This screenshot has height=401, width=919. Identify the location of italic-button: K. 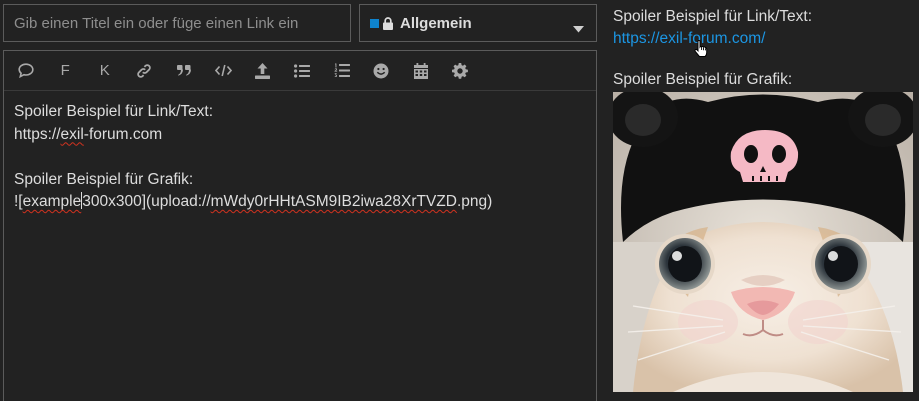
(105, 71).